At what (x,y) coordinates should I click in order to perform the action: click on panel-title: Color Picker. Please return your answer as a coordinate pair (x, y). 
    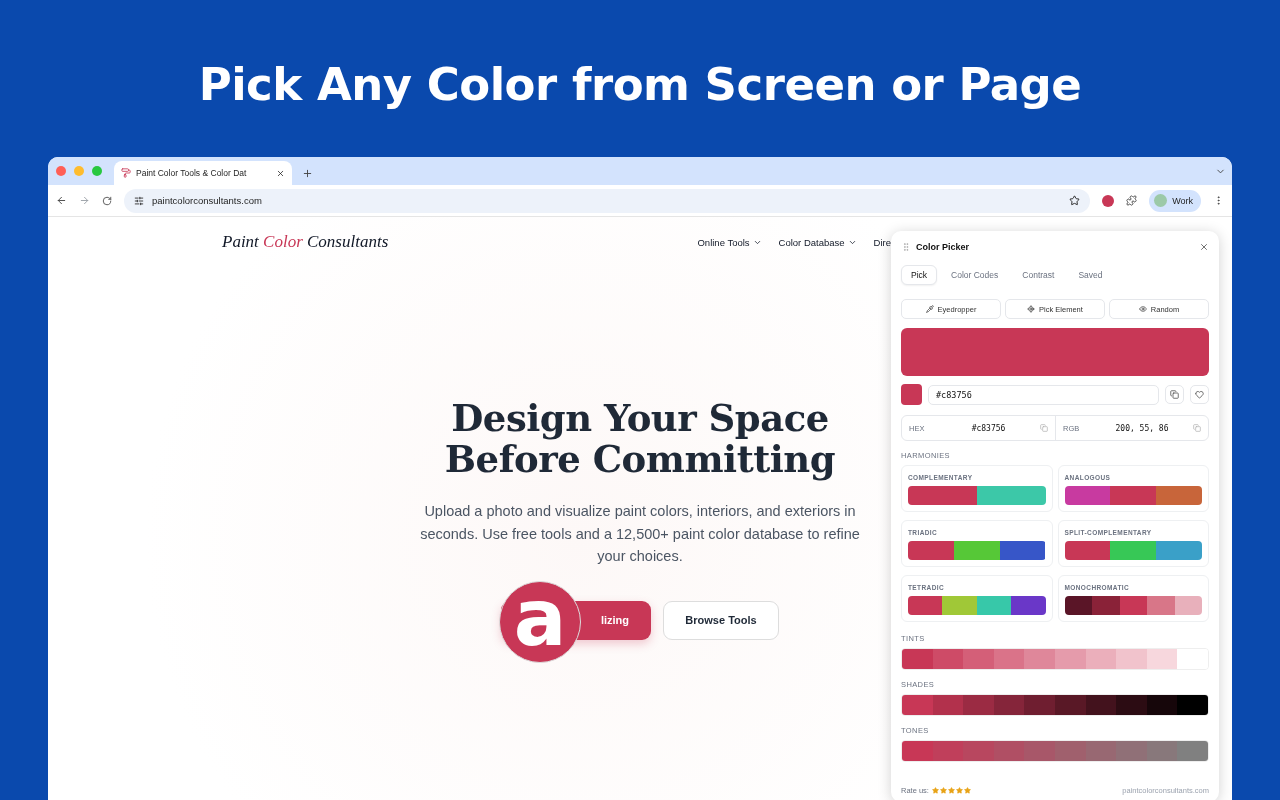
    Looking at the image, I should click on (943, 246).